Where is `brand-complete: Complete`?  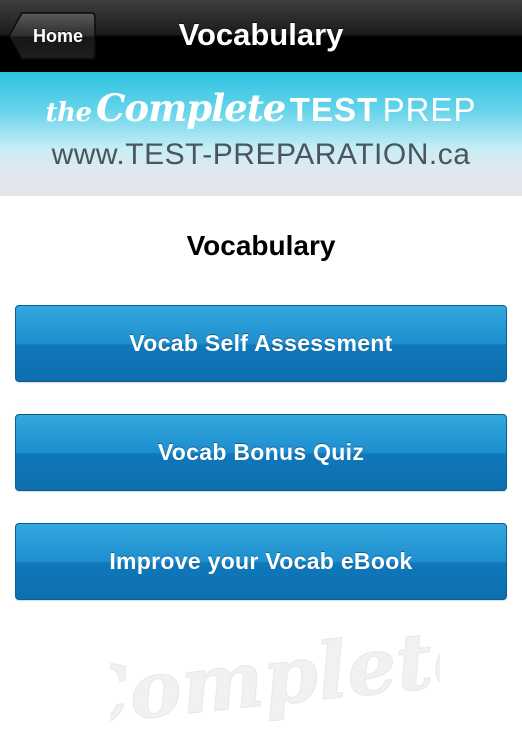
brand-complete: Complete is located at coordinates (190, 108).